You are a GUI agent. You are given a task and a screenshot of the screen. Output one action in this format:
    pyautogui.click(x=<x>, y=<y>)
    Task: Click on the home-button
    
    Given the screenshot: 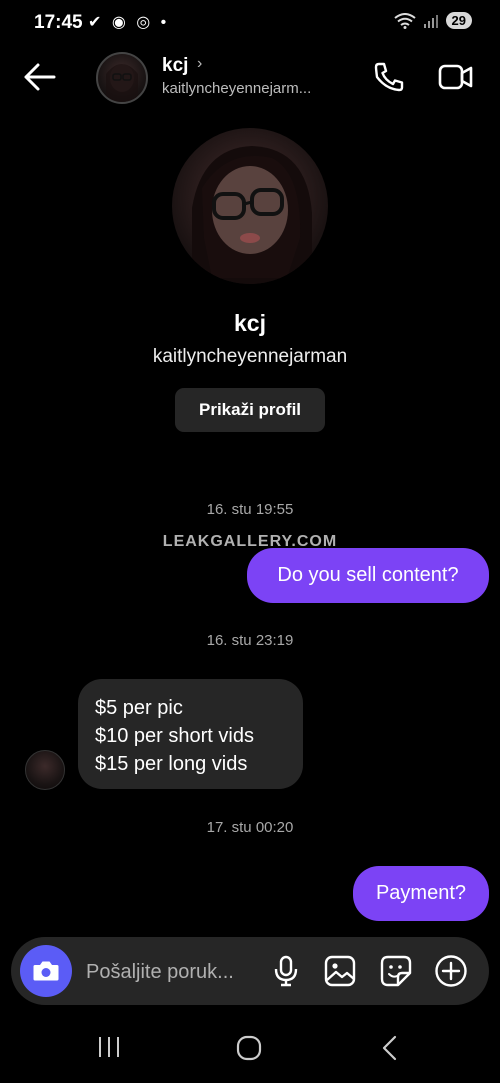 What is the action you would take?
    pyautogui.click(x=249, y=1050)
    